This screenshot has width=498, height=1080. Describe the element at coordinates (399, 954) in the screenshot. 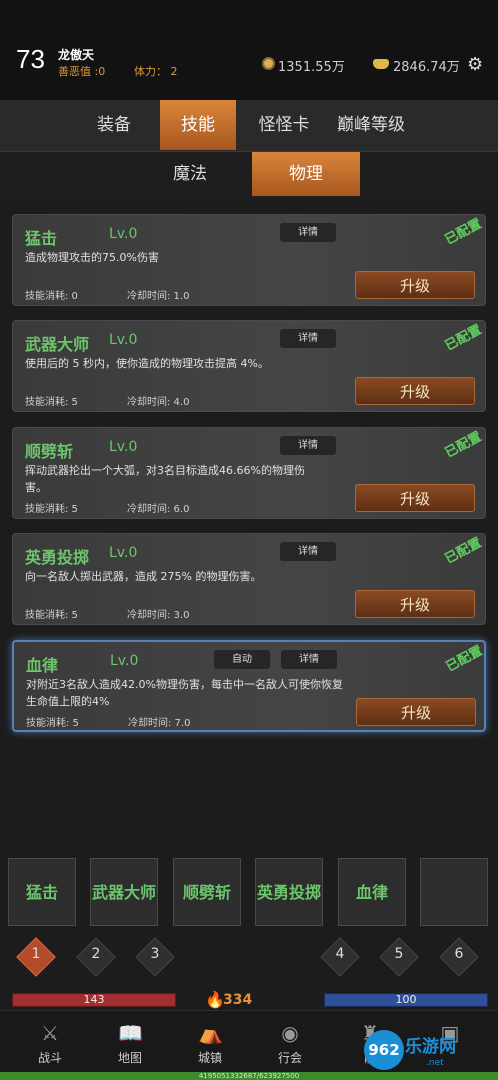

I see `page-number: 5` at that location.